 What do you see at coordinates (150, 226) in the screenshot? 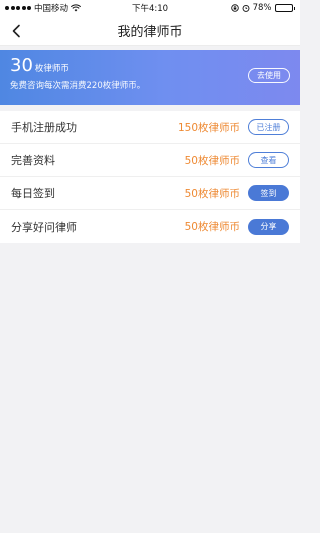
I see `task-row-share: 分享好问律师 50枚律师币 分享` at bounding box center [150, 226].